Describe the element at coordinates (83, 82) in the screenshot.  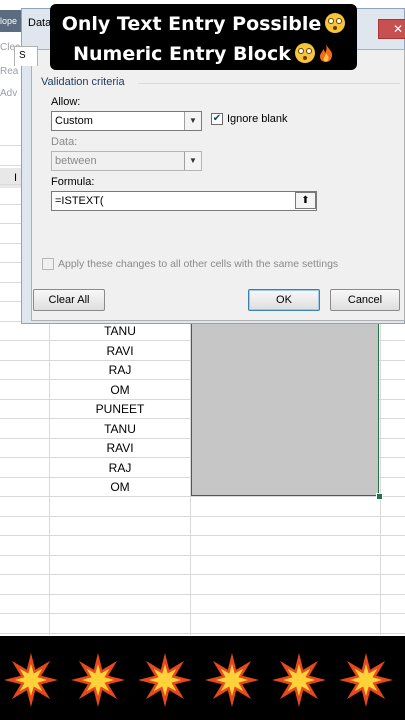
I see `validation-criteria-label: Validation criteria` at that location.